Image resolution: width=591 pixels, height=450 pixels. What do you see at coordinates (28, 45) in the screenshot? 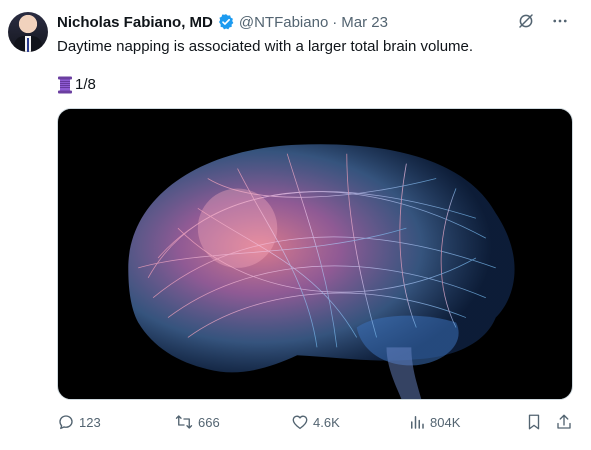
I see `avatar-tie` at bounding box center [28, 45].